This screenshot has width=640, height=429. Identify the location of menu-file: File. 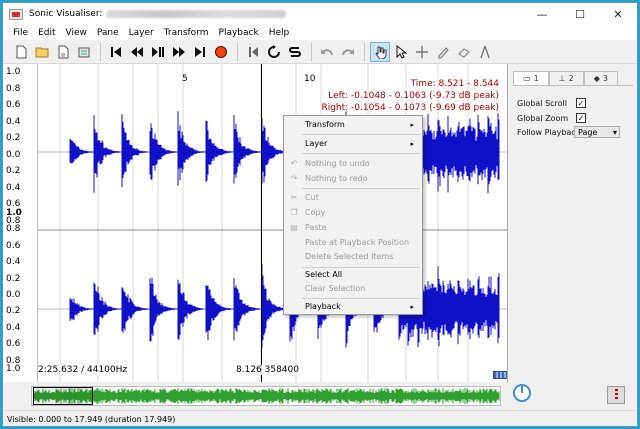
(20, 33).